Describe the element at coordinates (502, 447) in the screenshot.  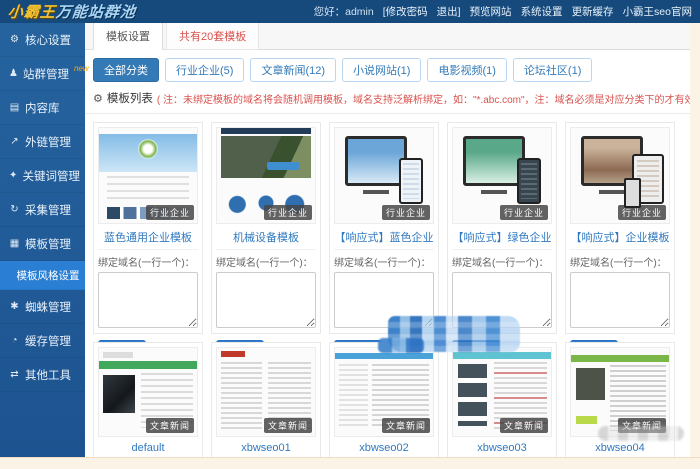
I see `template-title-link: xbwseo03` at that location.